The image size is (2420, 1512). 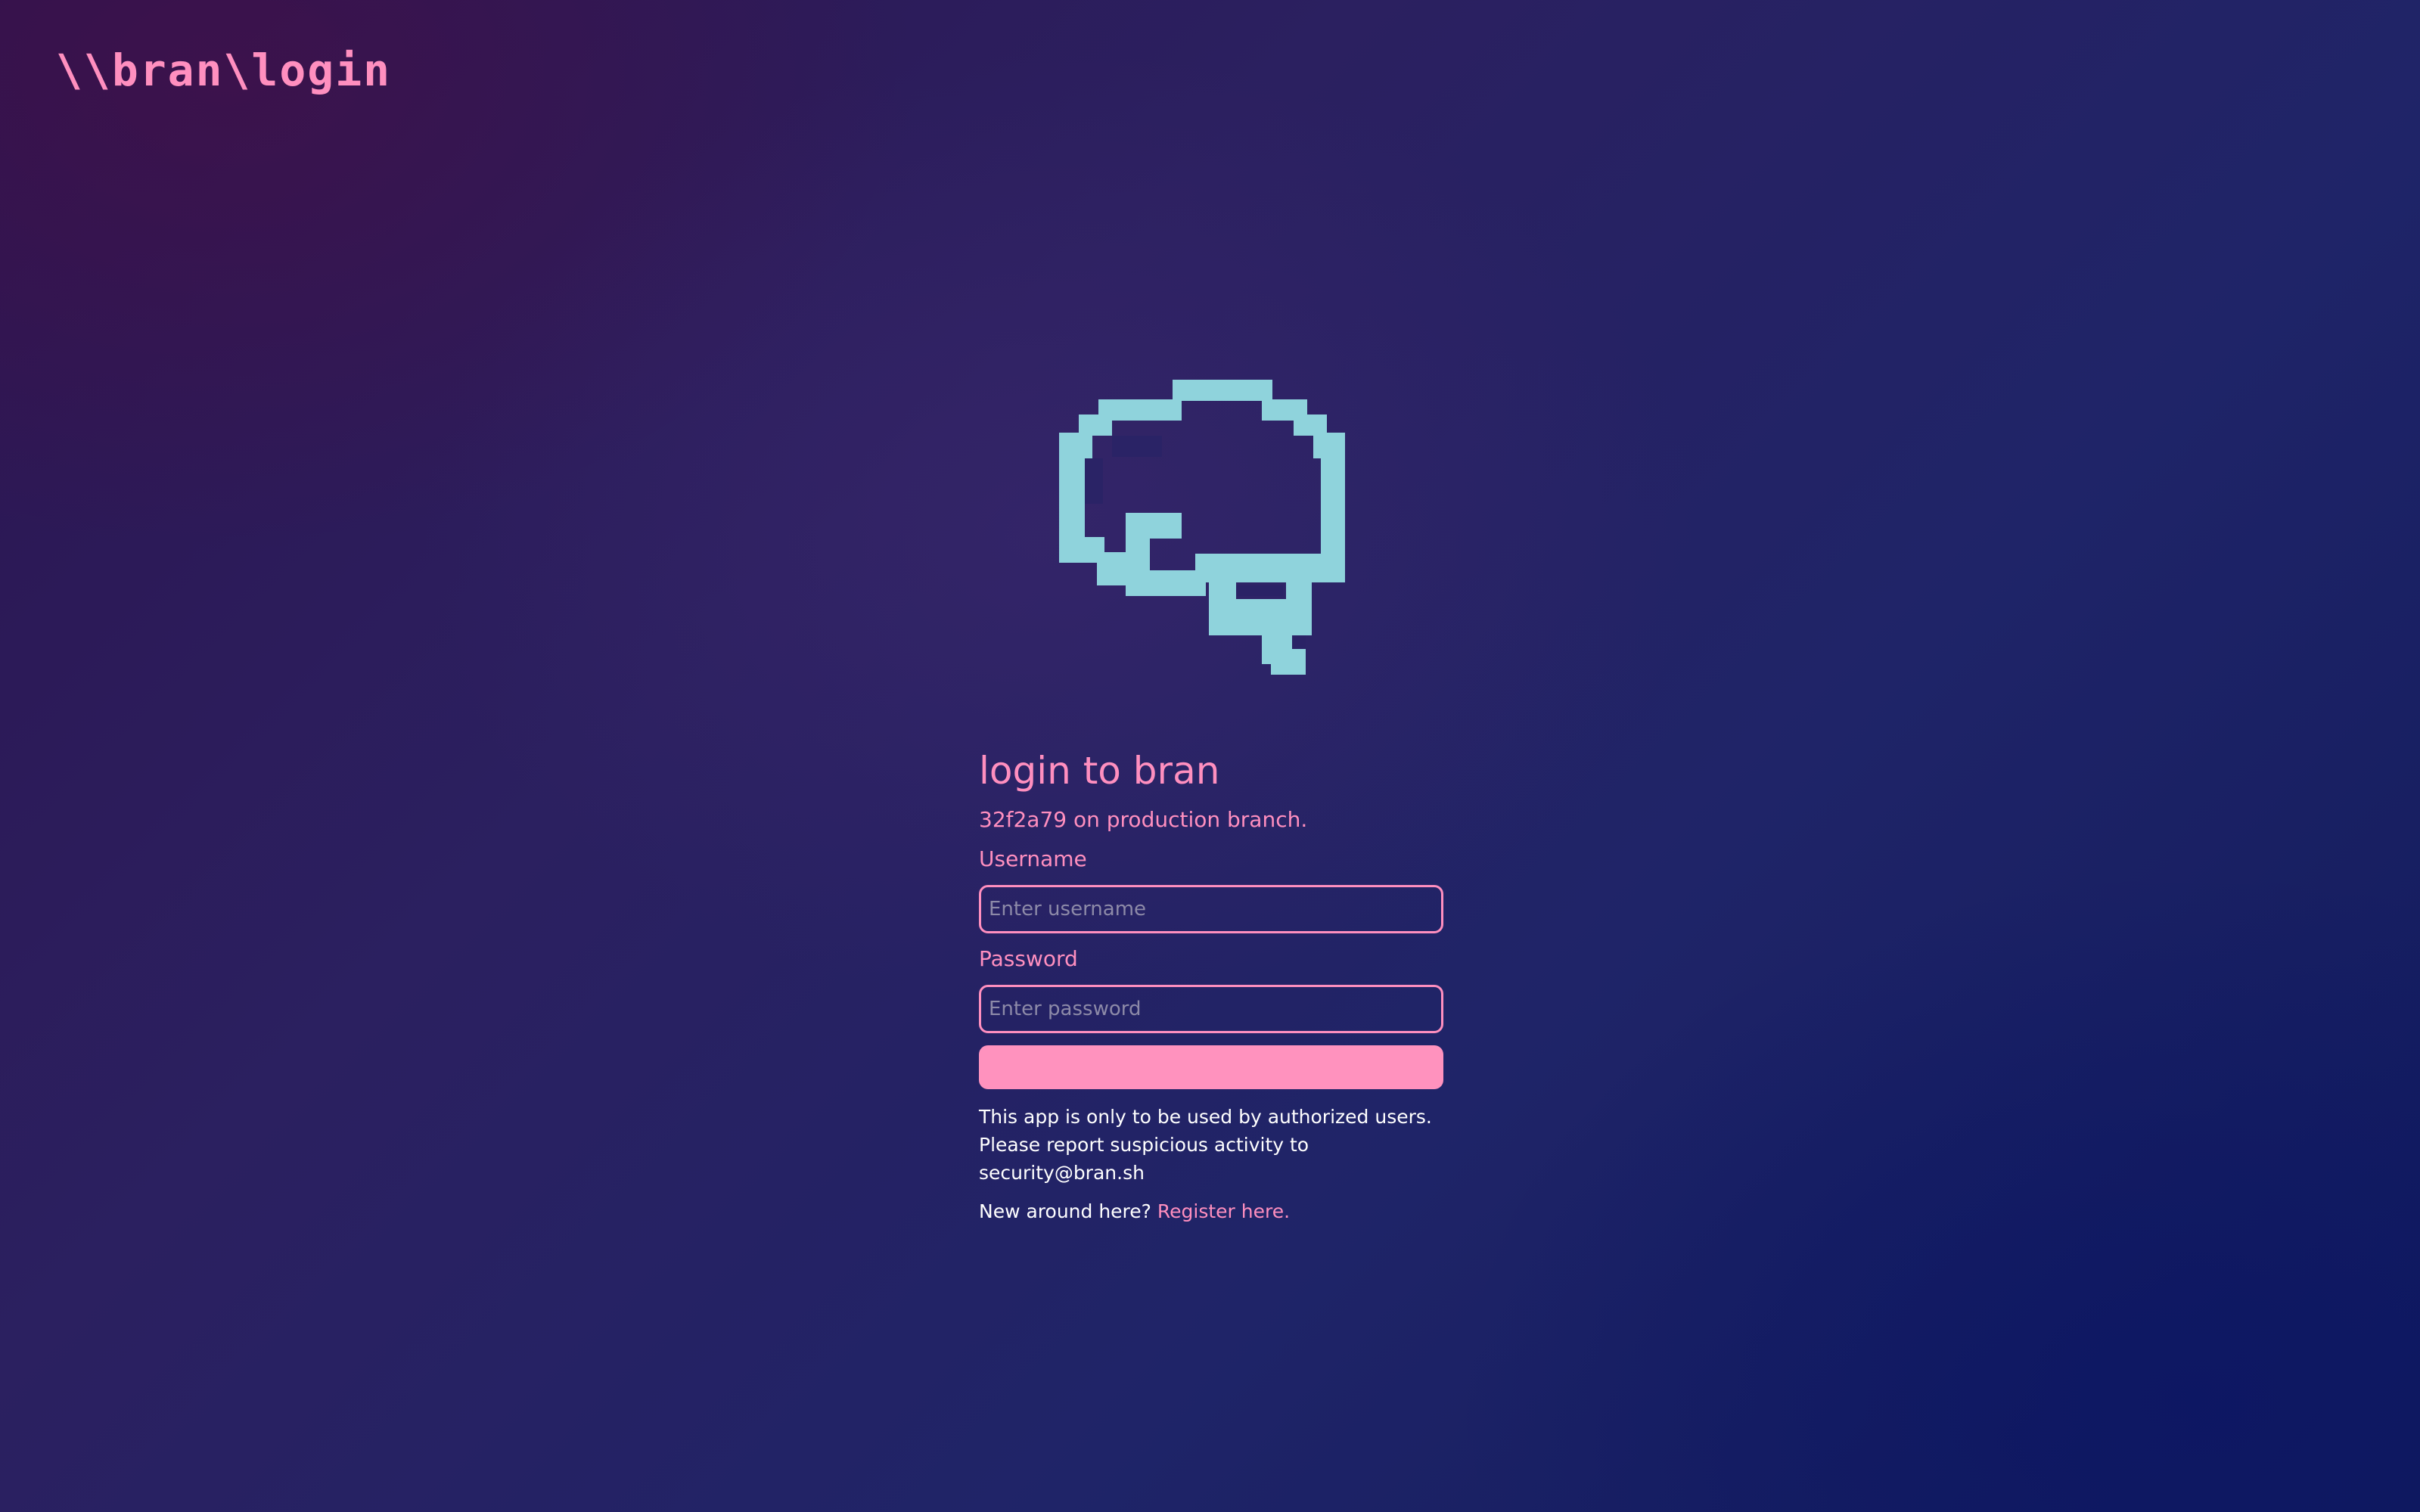 What do you see at coordinates (1143, 819) in the screenshot?
I see `commit-info: 32f2a79 on production branch.` at bounding box center [1143, 819].